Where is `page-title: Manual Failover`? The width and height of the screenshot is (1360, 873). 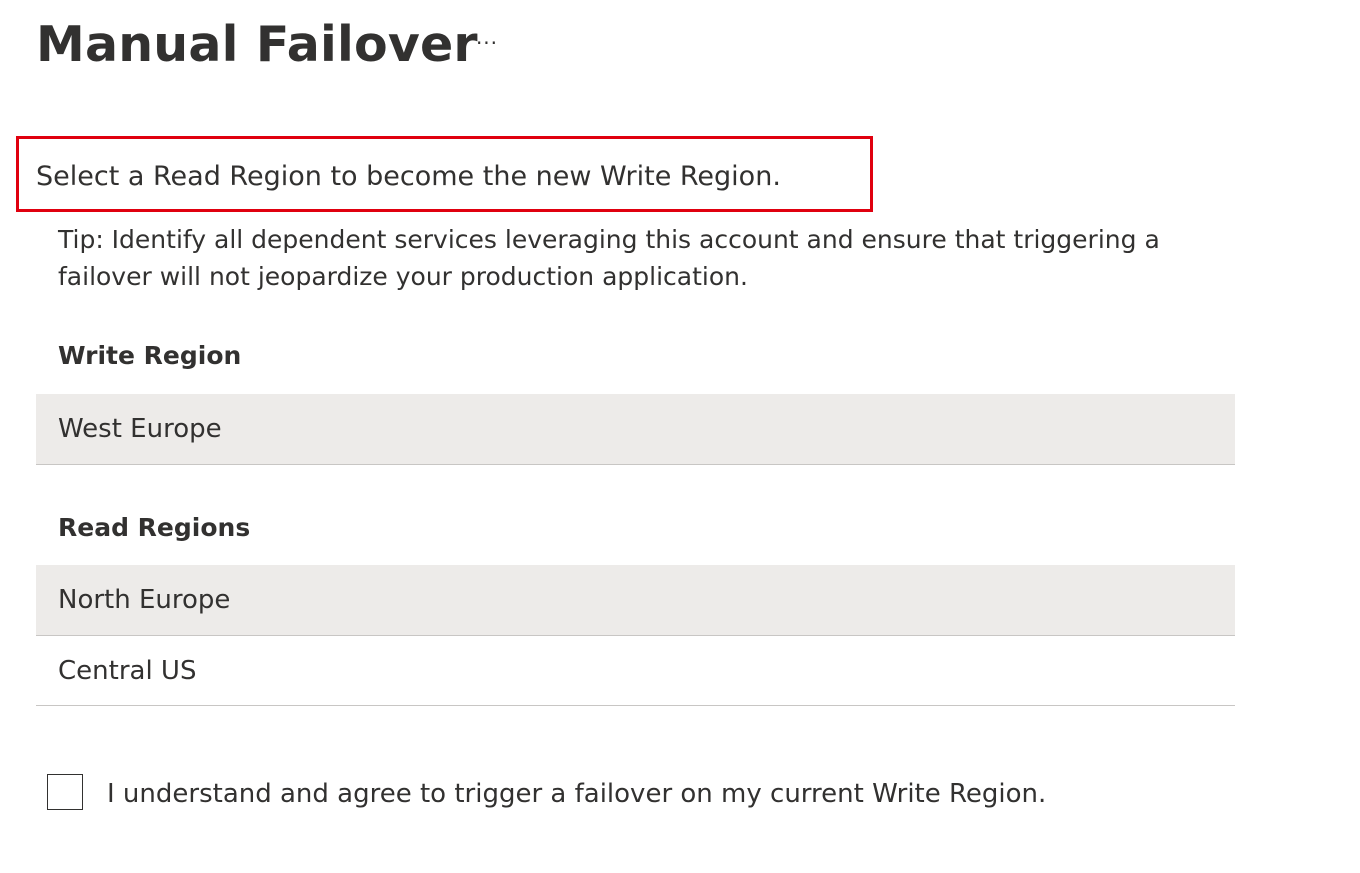 page-title: Manual Failover is located at coordinates (257, 44).